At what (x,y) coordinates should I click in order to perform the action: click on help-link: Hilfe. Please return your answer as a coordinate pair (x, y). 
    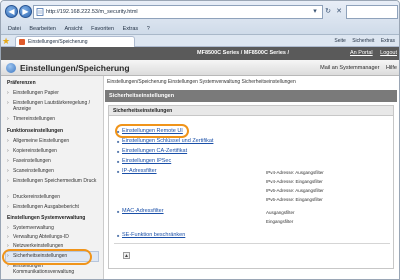
    Looking at the image, I should click on (391, 68).